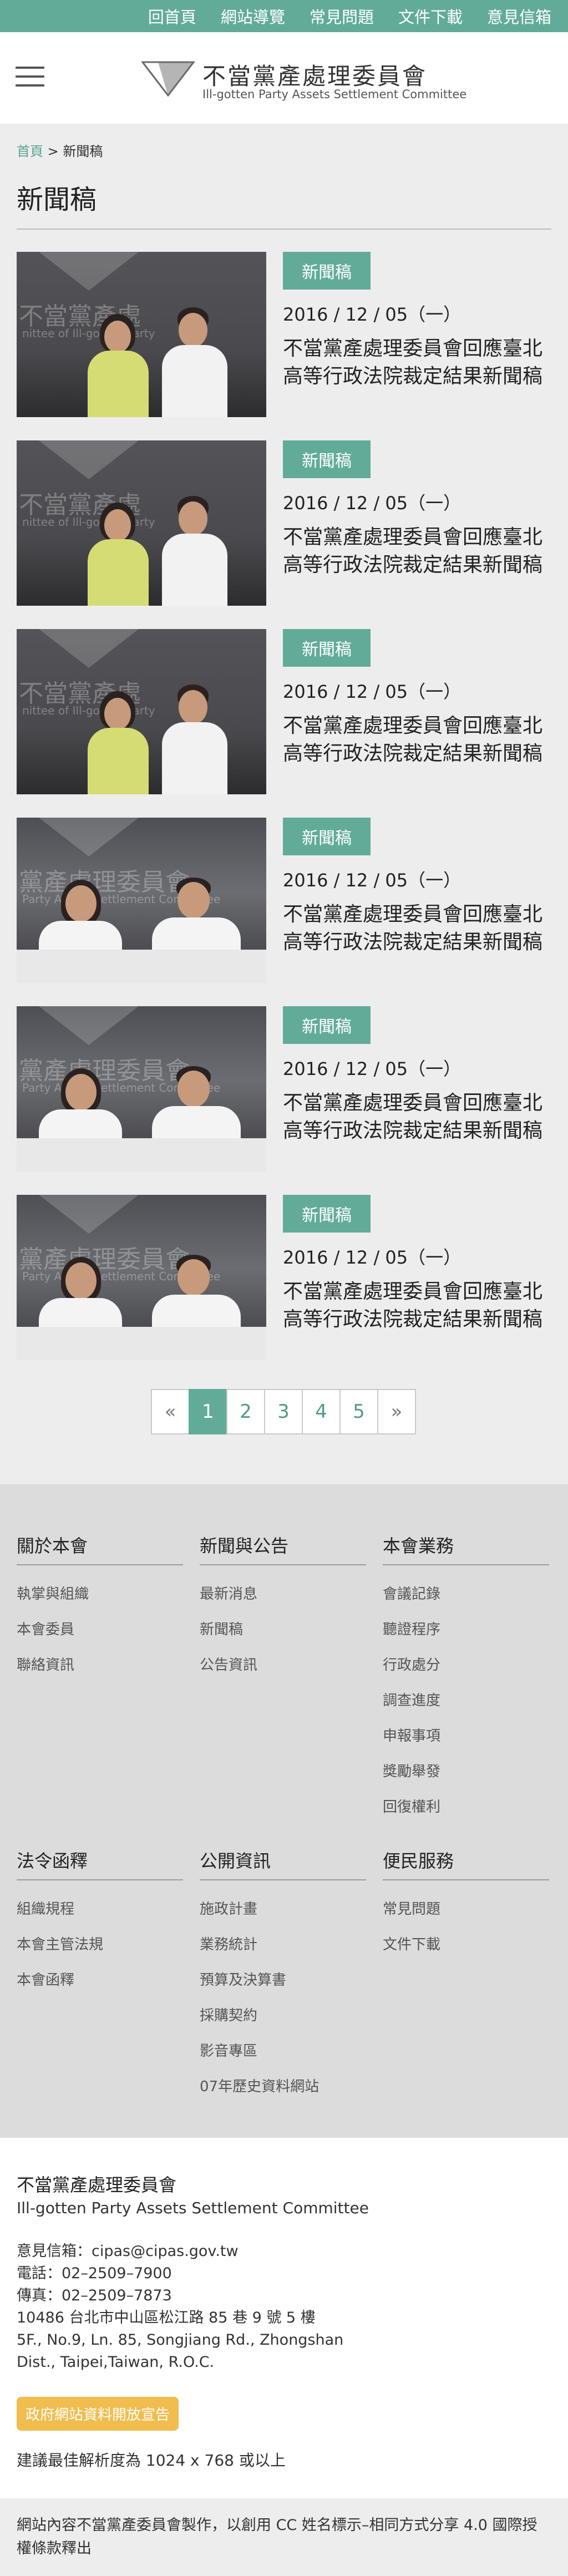 This screenshot has width=568, height=2576. I want to click on top-nav-link: 回首頁, so click(172, 16).